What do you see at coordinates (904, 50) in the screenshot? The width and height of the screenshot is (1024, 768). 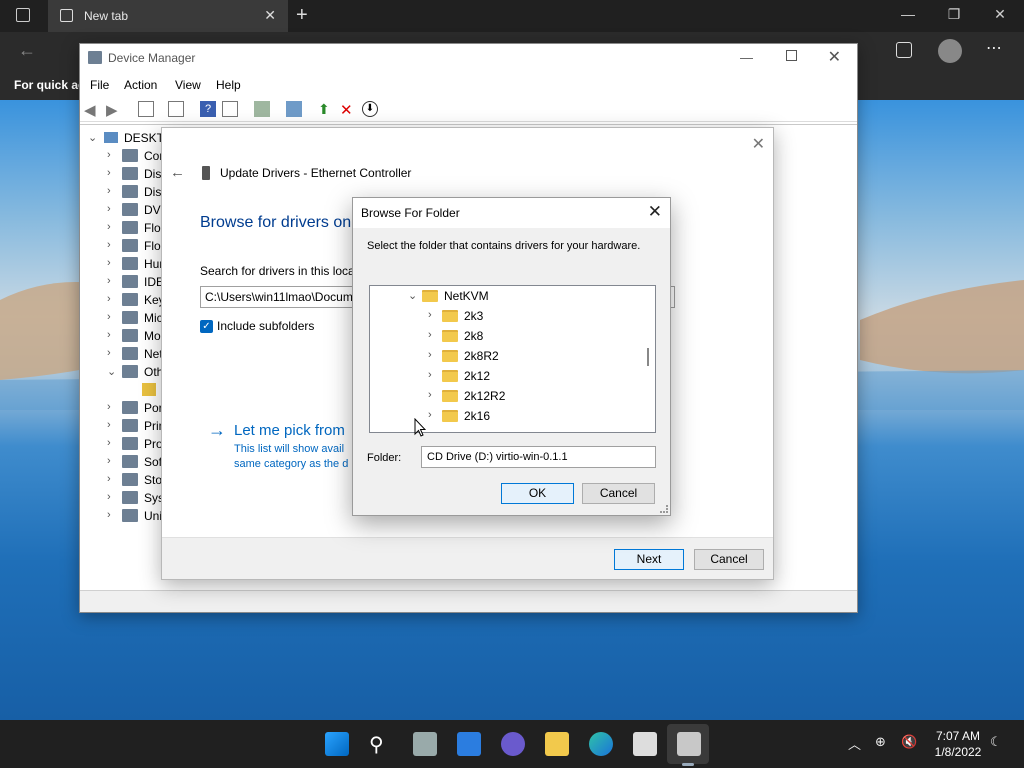 I see `favorites-icon` at bounding box center [904, 50].